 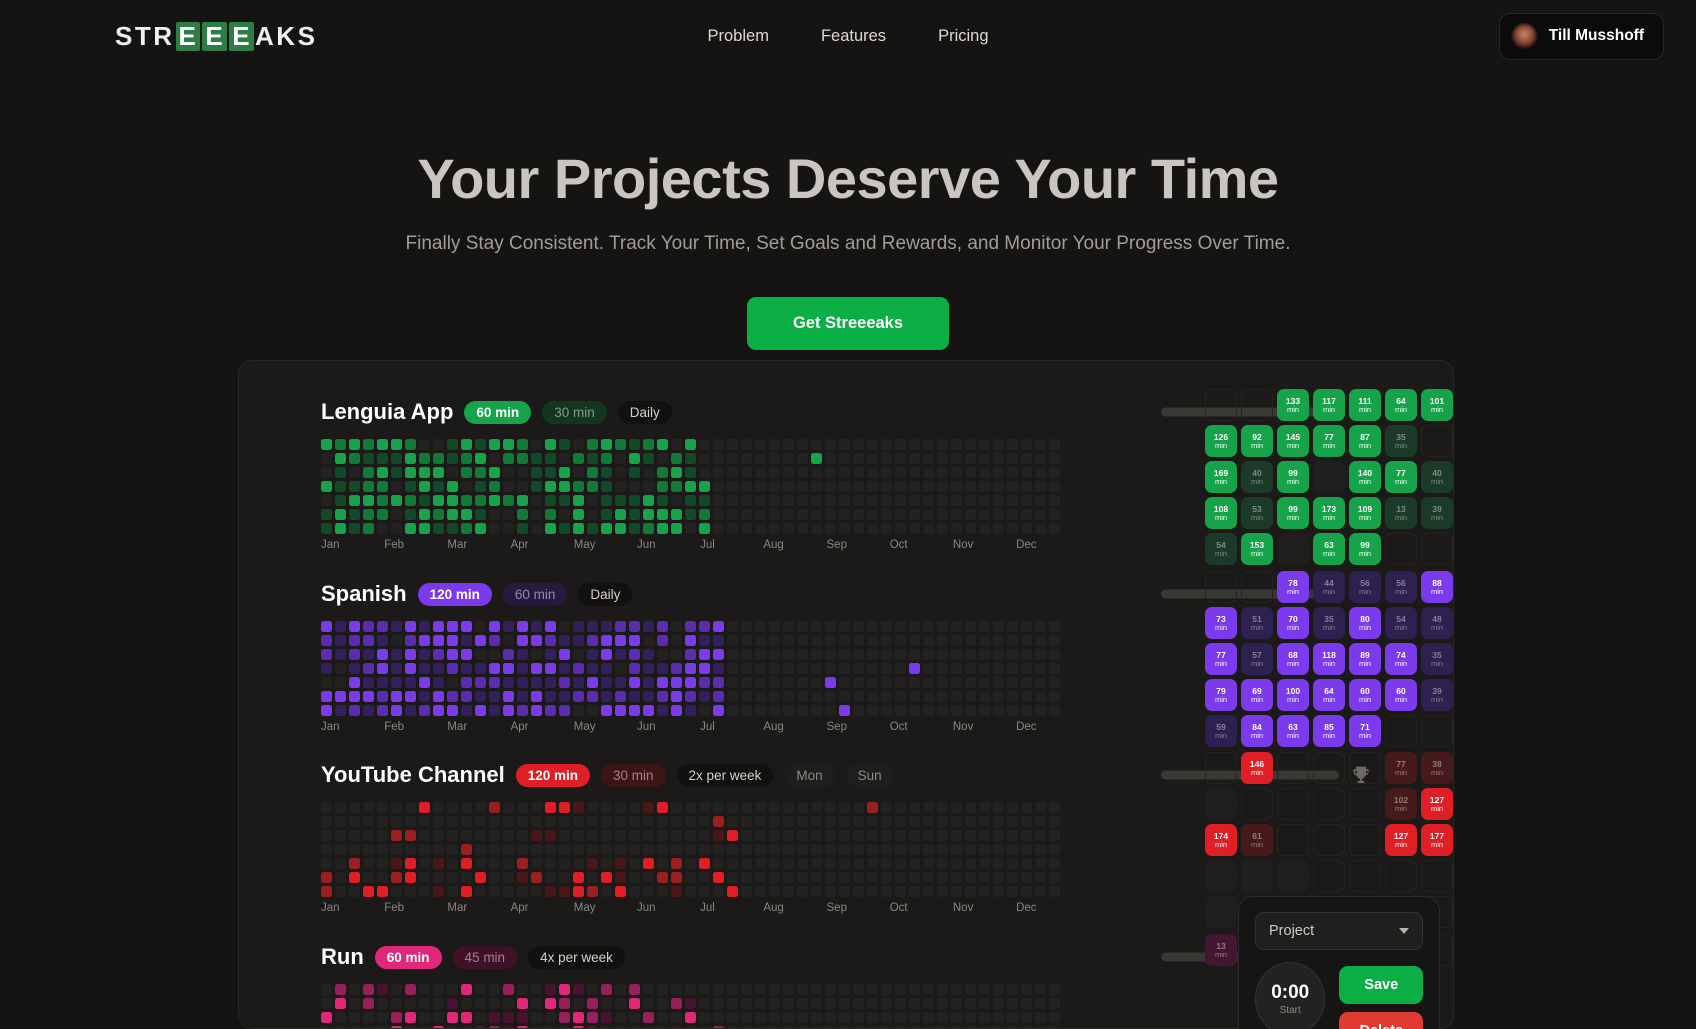 What do you see at coordinates (1401, 804) in the screenshot?
I see `day-cell: 102 min` at bounding box center [1401, 804].